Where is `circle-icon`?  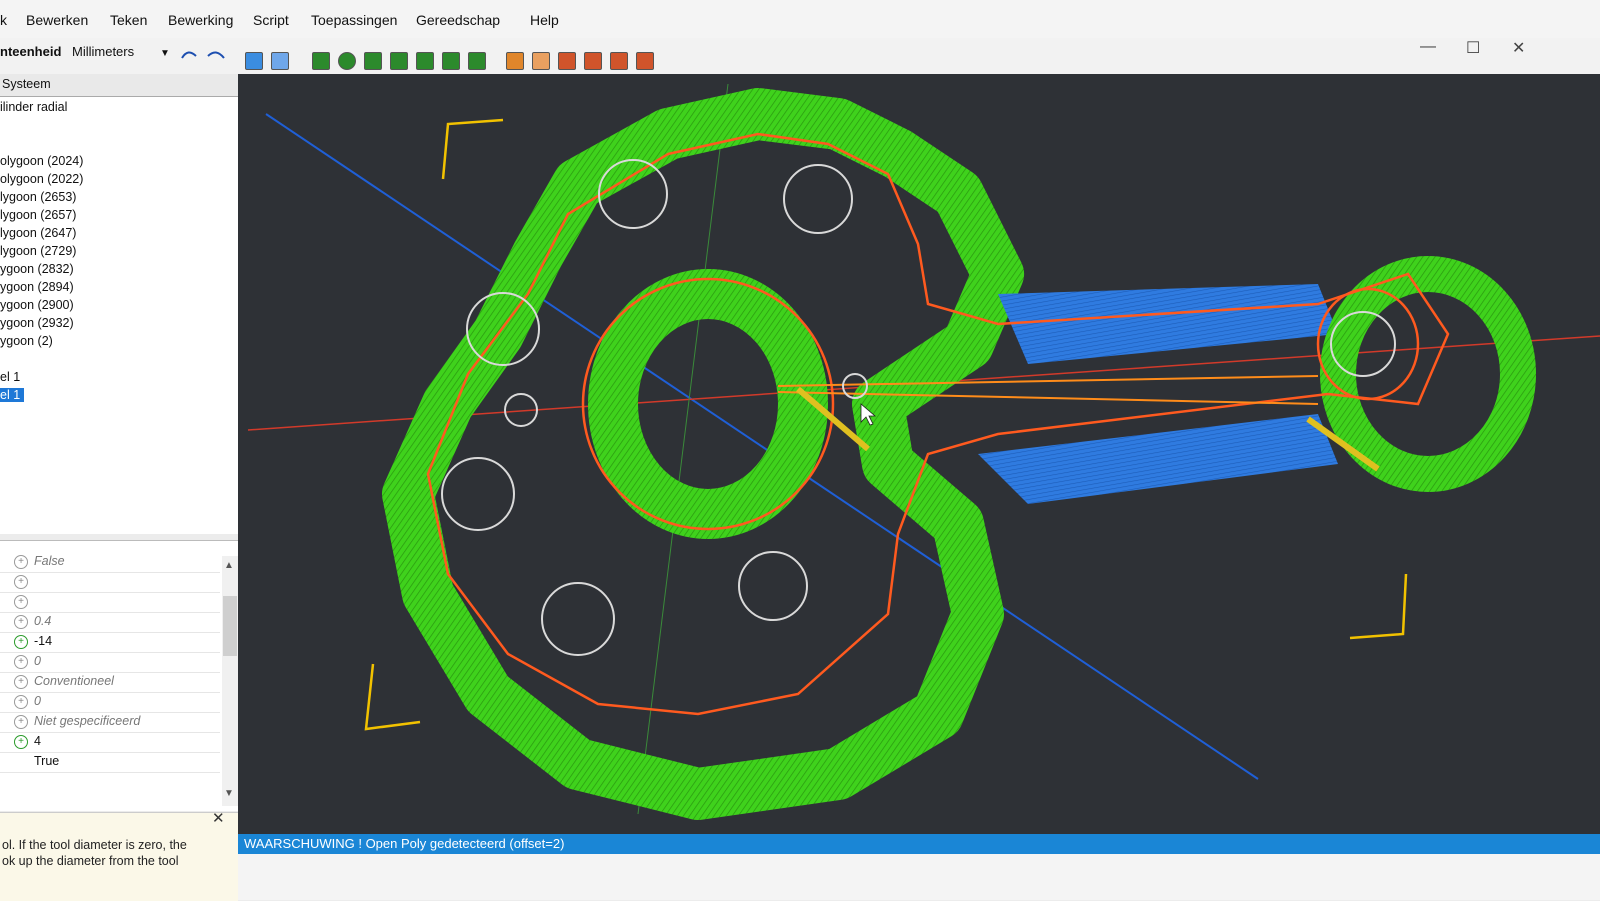
circle-icon is located at coordinates (347, 61).